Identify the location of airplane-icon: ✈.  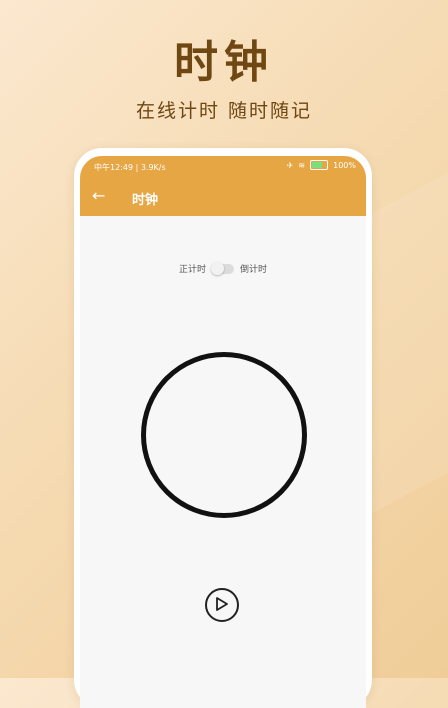
(290, 165).